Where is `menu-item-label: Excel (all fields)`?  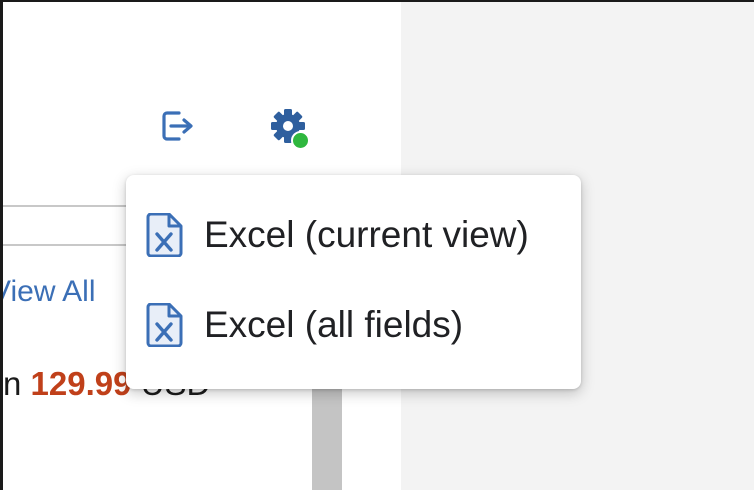
menu-item-label: Excel (all fields) is located at coordinates (334, 324).